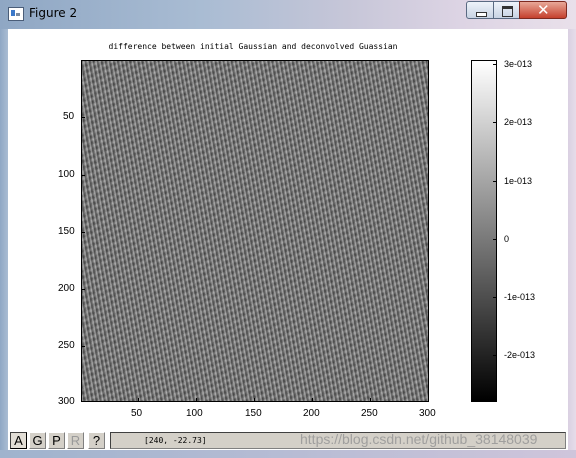  What do you see at coordinates (66, 231) in the screenshot?
I see `y-tick-label: 150` at bounding box center [66, 231].